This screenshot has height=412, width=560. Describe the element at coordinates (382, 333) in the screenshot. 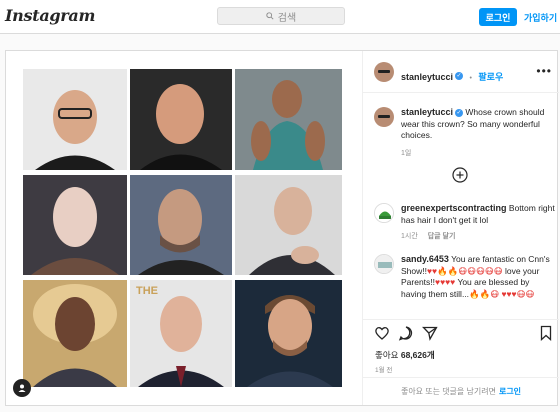

I see `heart-icon` at that location.